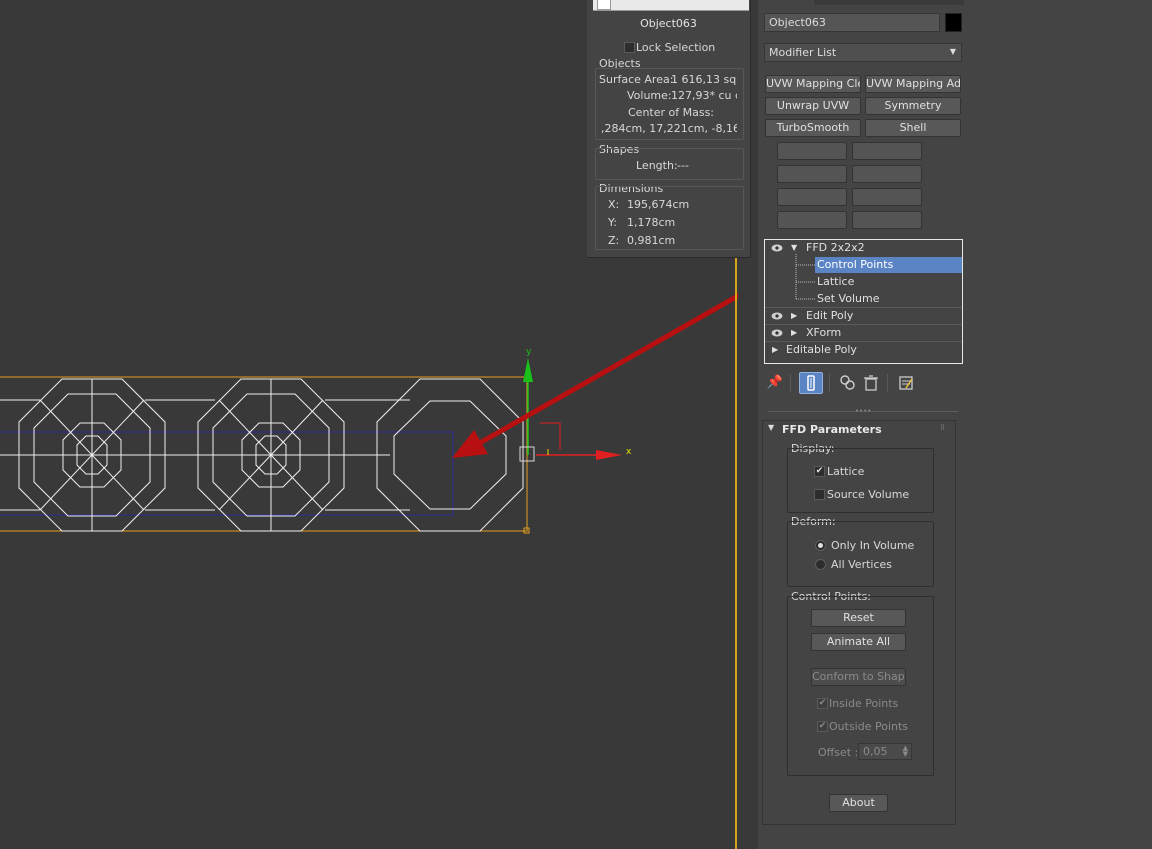 This screenshot has height=849, width=1152. What do you see at coordinates (614, 240) in the screenshot?
I see `dim-z-label: Z:` at bounding box center [614, 240].